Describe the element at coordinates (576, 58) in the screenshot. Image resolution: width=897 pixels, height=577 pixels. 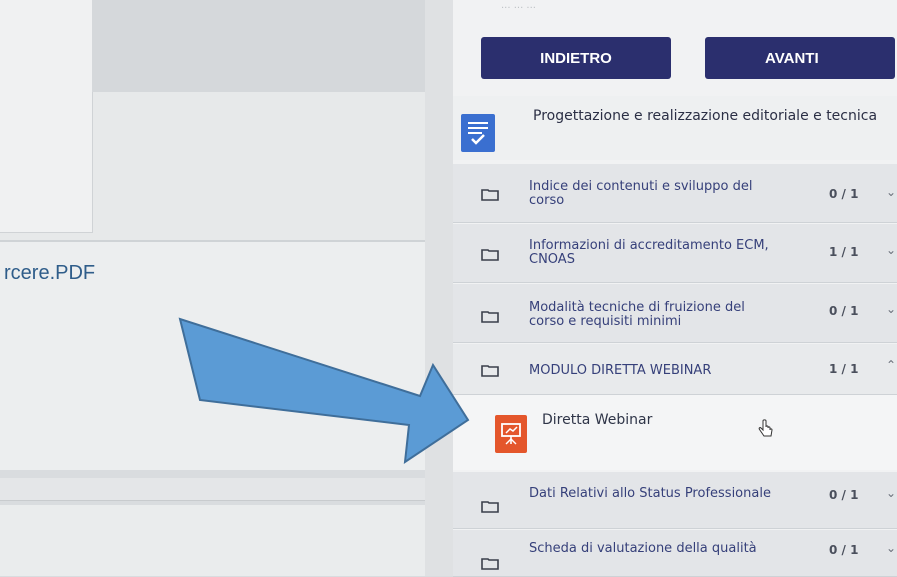
I see `back-button: INDIETRO` at that location.